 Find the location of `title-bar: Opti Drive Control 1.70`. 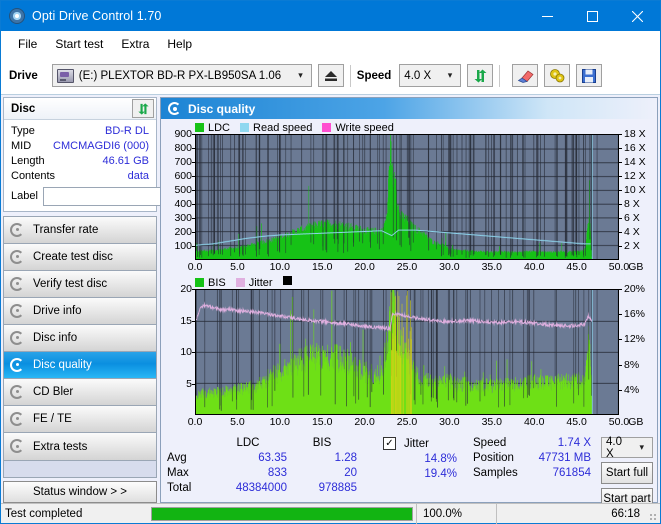

title-bar: Opti Drive Control 1.70 is located at coordinates (330, 16).